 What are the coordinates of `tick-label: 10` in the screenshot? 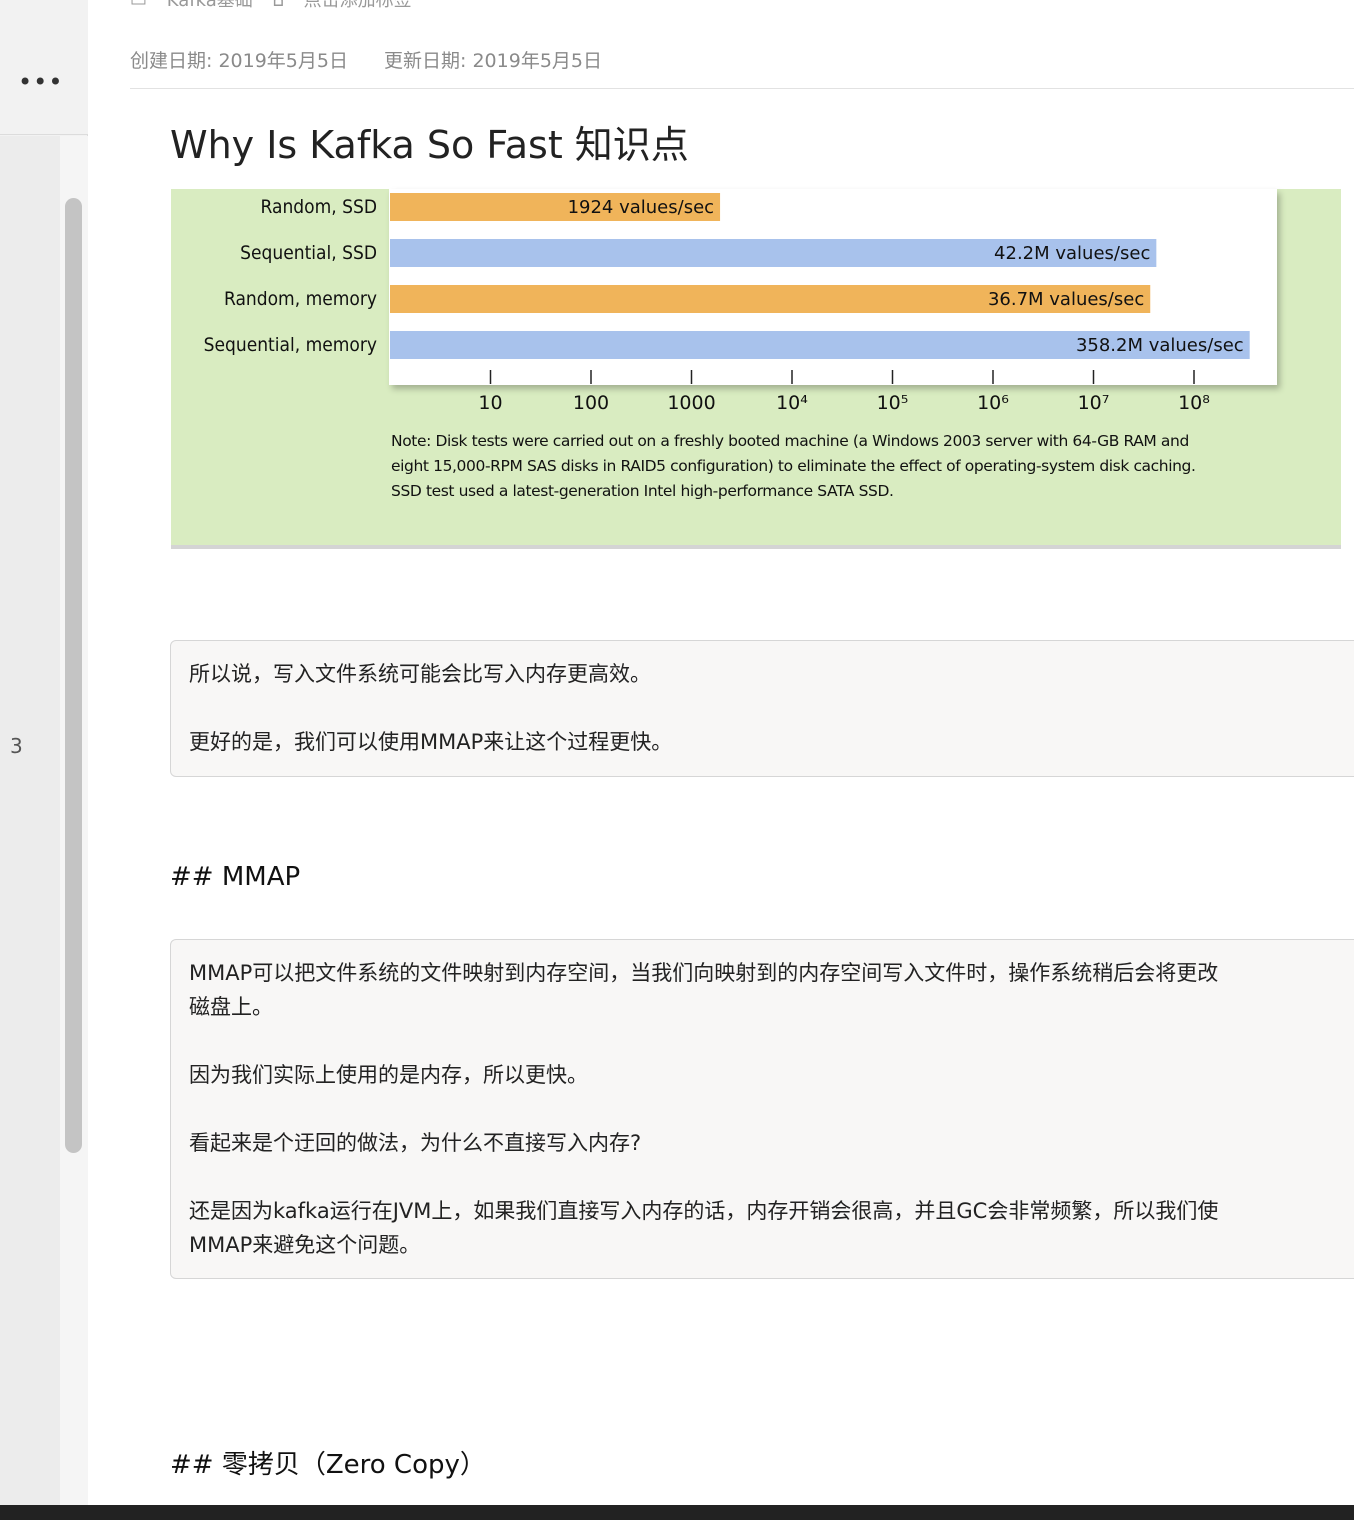 It's located at (490, 403).